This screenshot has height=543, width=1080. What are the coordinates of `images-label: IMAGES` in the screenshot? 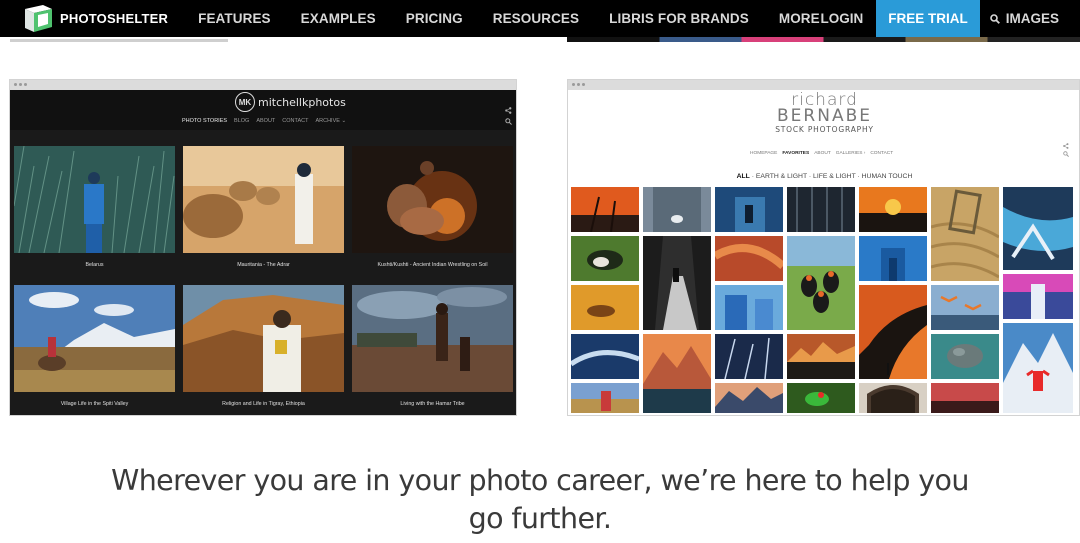 It's located at (1032, 18).